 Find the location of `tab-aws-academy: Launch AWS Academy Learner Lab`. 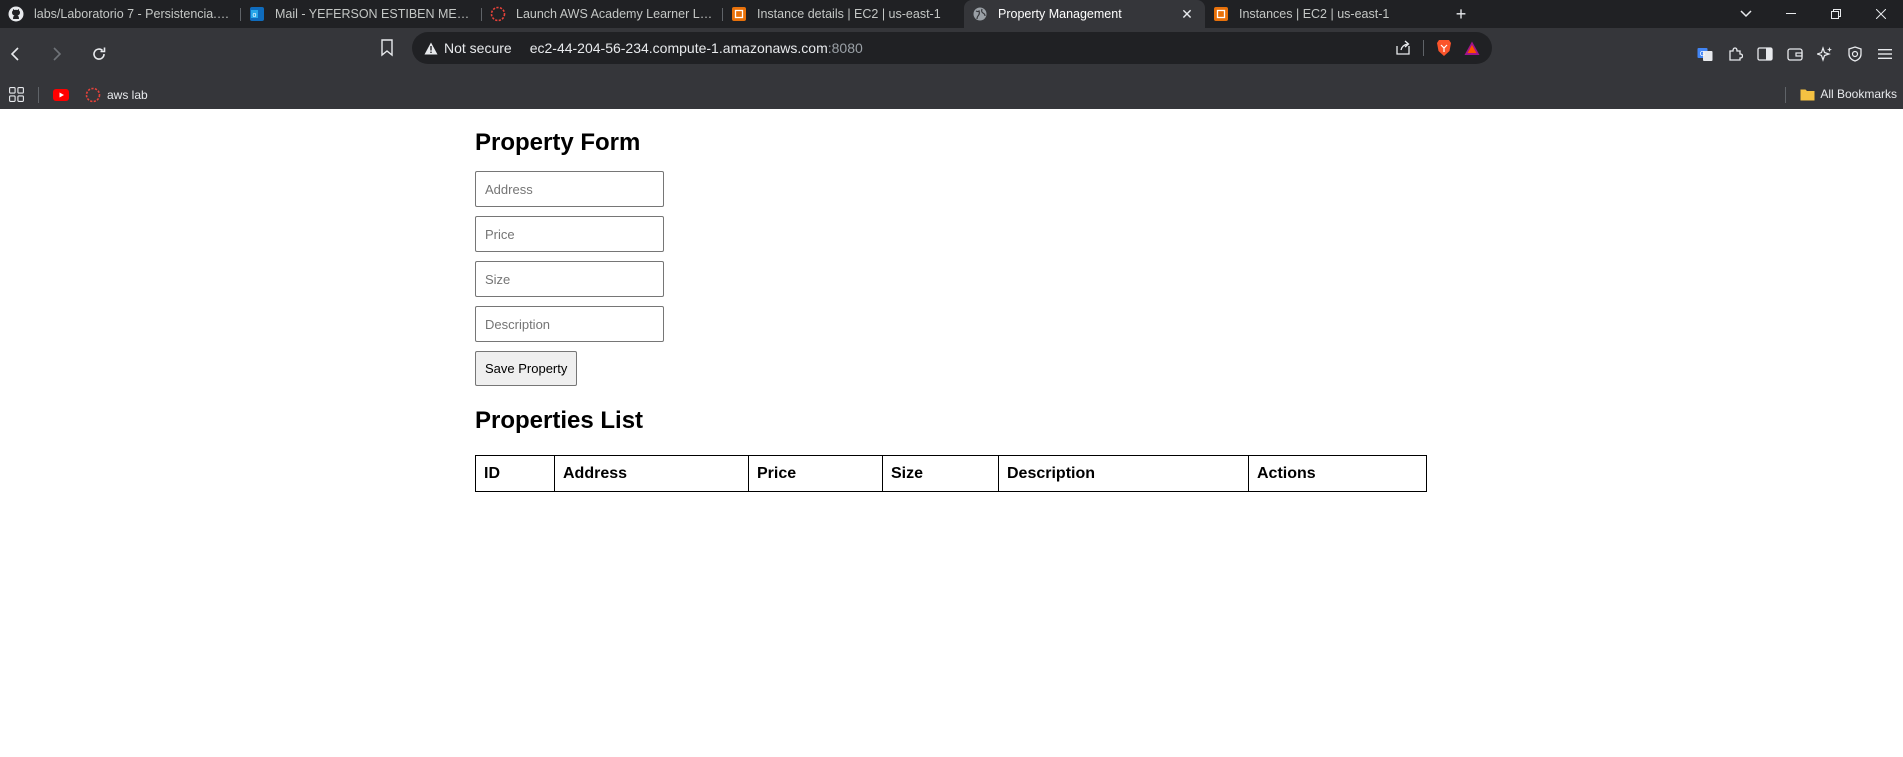

tab-aws-academy: Launch AWS Academy Learner Lab is located at coordinates (602, 14).